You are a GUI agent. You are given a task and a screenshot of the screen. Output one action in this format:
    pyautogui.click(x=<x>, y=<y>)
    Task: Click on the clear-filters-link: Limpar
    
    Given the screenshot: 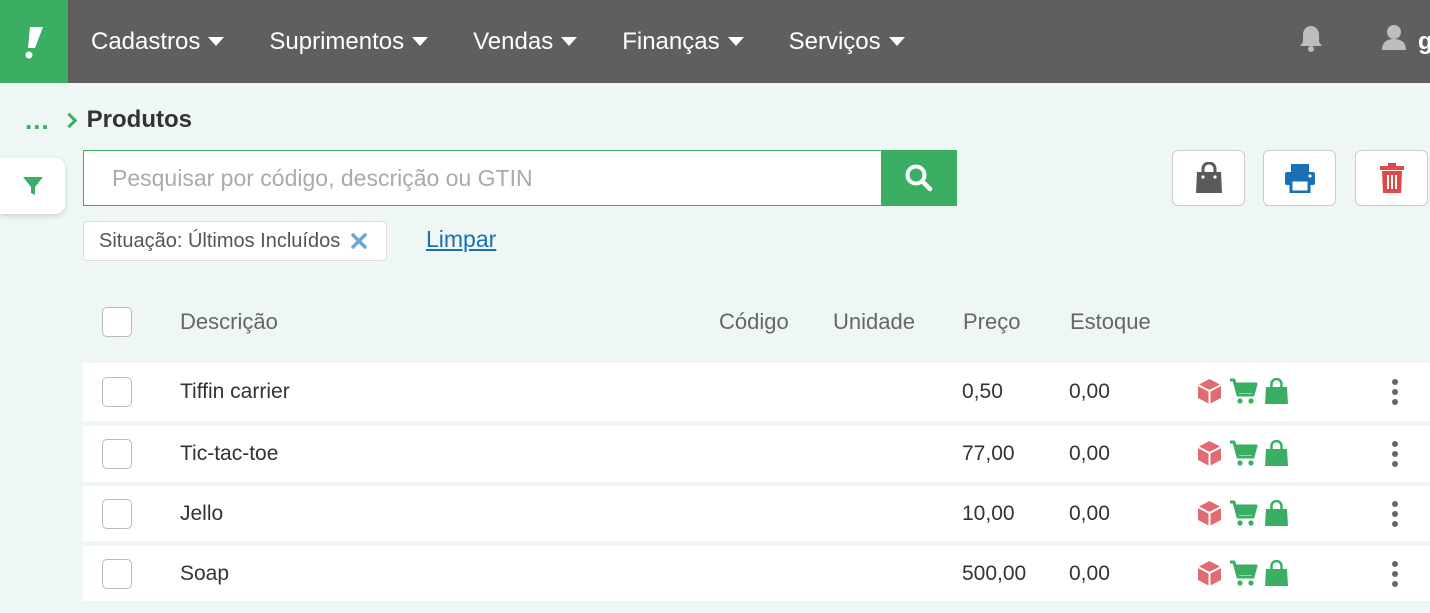 What is the action you would take?
    pyautogui.click(x=461, y=239)
    